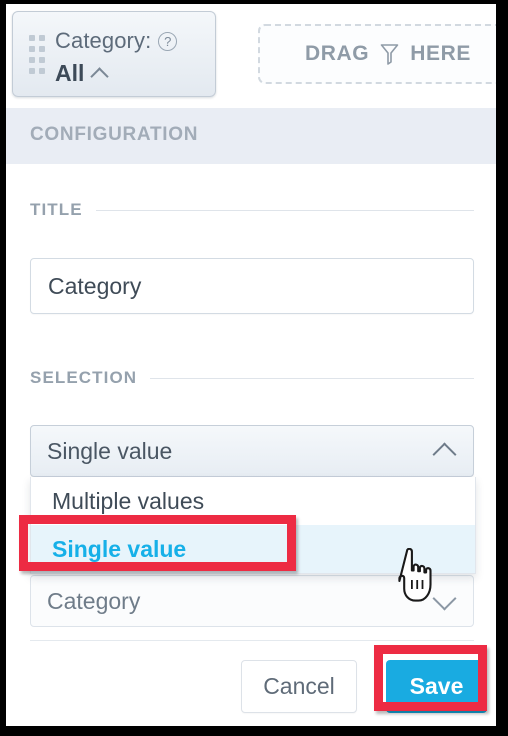 The height and width of the screenshot is (736, 508). What do you see at coordinates (253, 501) in the screenshot?
I see `dropdown-option-multiple-values: Multiple values` at bounding box center [253, 501].